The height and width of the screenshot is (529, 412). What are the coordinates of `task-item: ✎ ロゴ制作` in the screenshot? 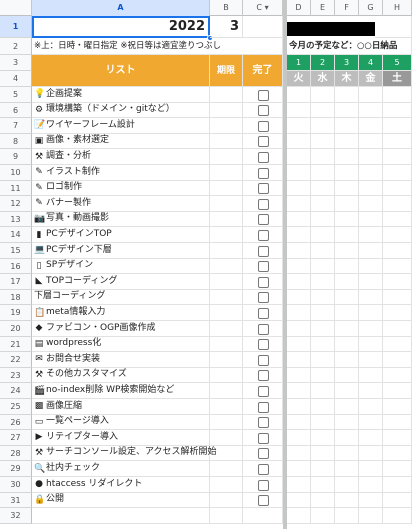 It's located at (121, 188).